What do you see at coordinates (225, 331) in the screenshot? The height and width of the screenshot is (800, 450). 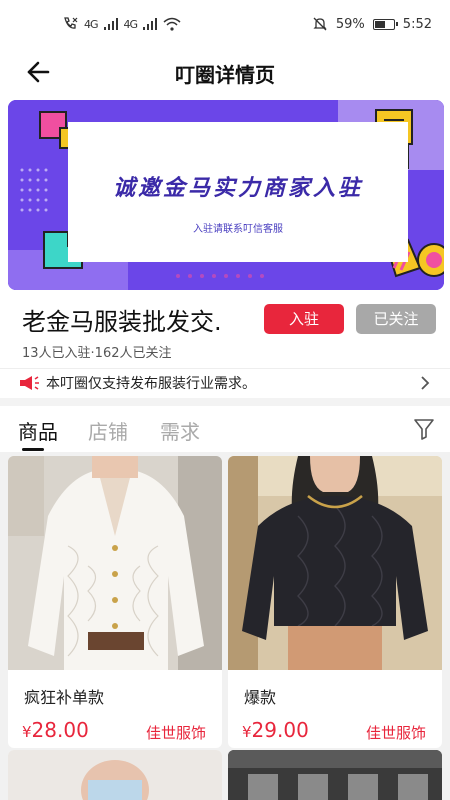 I see `circle-info: 老金马服装批发交. 入驻 已关注 13人已入驻·162人已关注` at bounding box center [225, 331].